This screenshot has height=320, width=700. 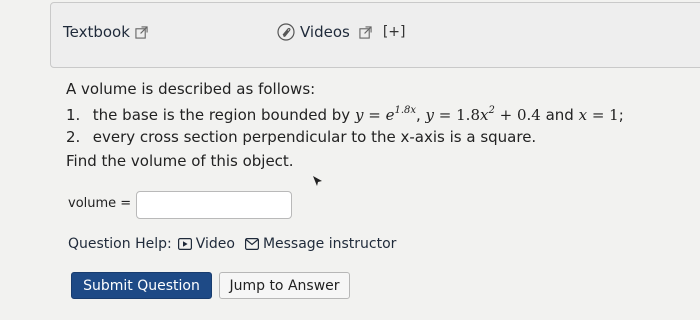 I want to click on item-2-number: 2., so click(x=73, y=137).